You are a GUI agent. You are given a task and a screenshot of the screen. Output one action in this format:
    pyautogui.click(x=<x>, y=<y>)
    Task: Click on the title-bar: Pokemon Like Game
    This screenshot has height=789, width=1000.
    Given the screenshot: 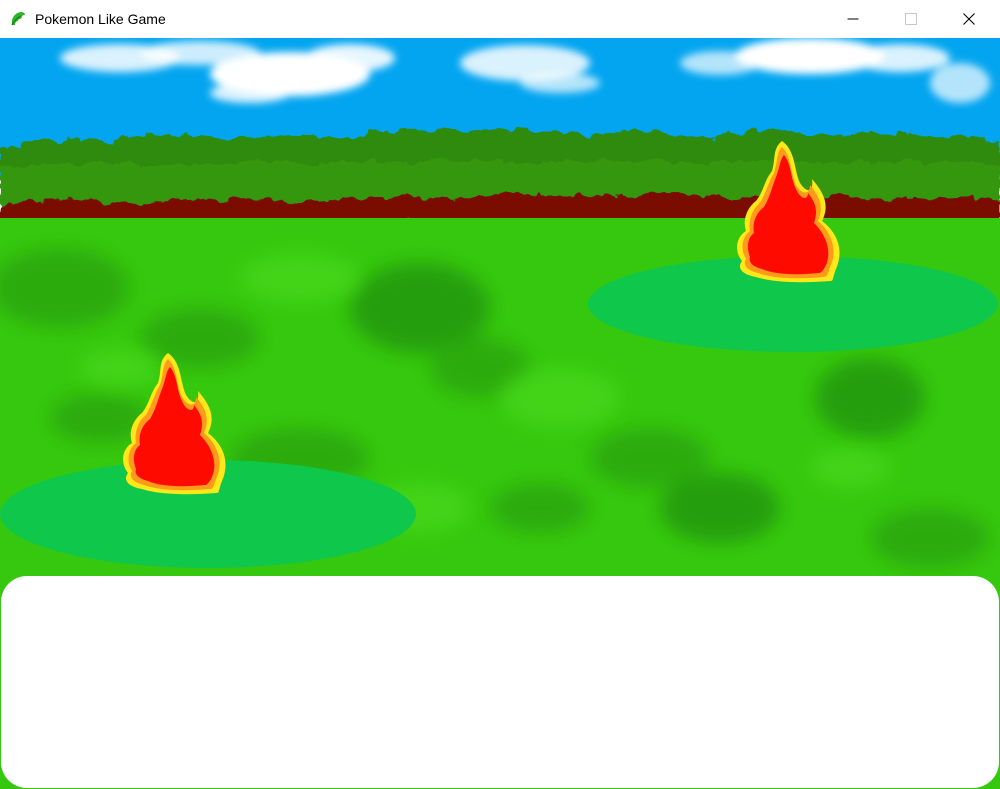 What is the action you would take?
    pyautogui.click(x=500, y=19)
    